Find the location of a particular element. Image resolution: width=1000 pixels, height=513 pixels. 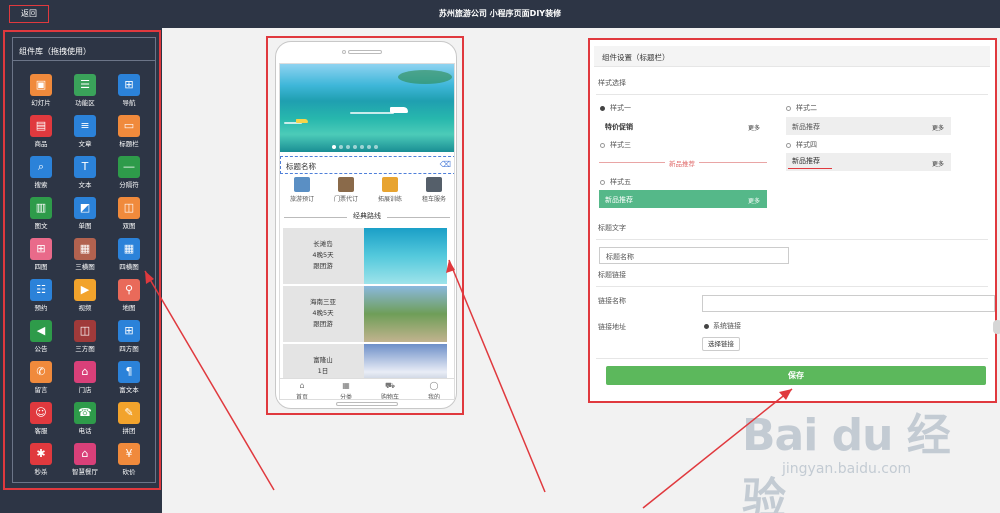

route-line3: 跟团游 is located at coordinates (323, 324).